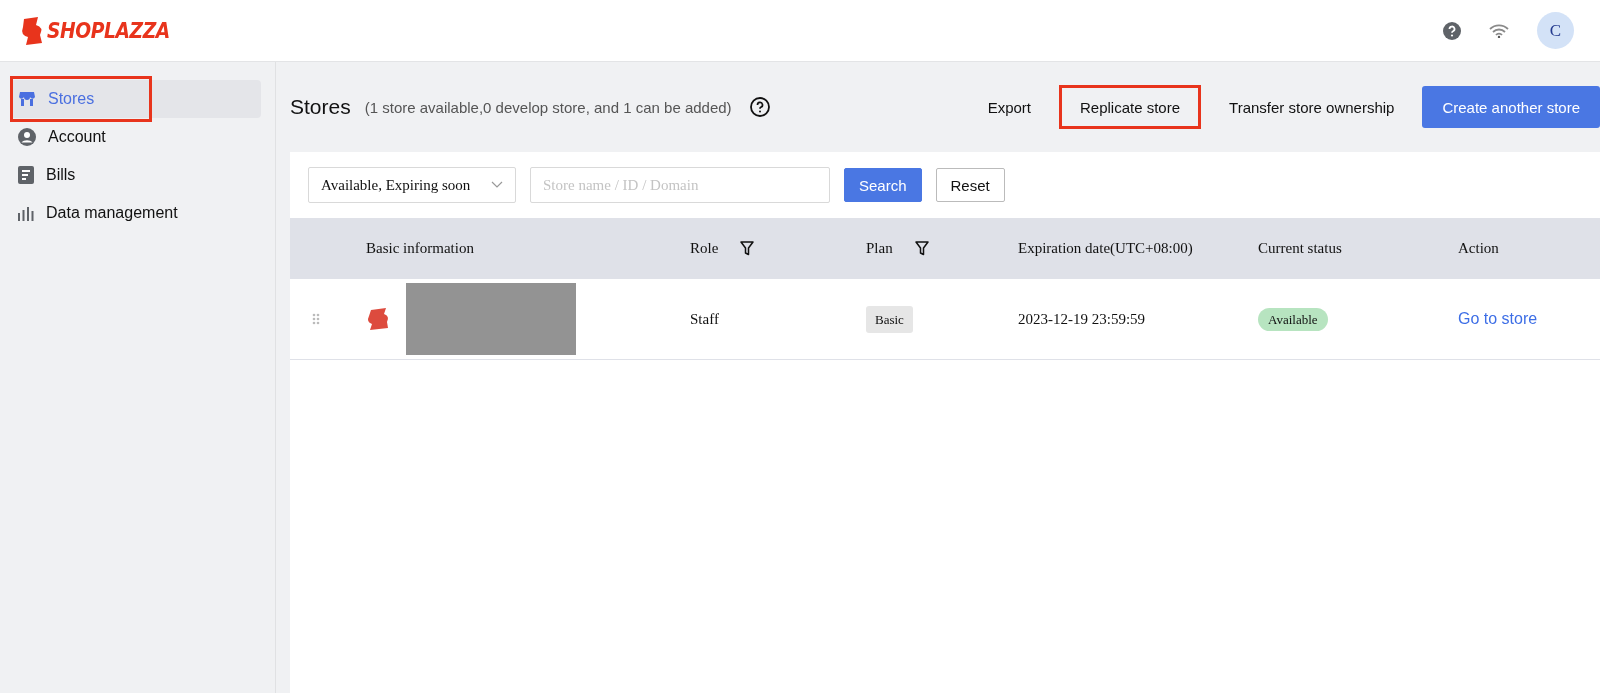 This screenshot has height=693, width=1600. I want to click on sidebar-item: Bills, so click(135, 175).